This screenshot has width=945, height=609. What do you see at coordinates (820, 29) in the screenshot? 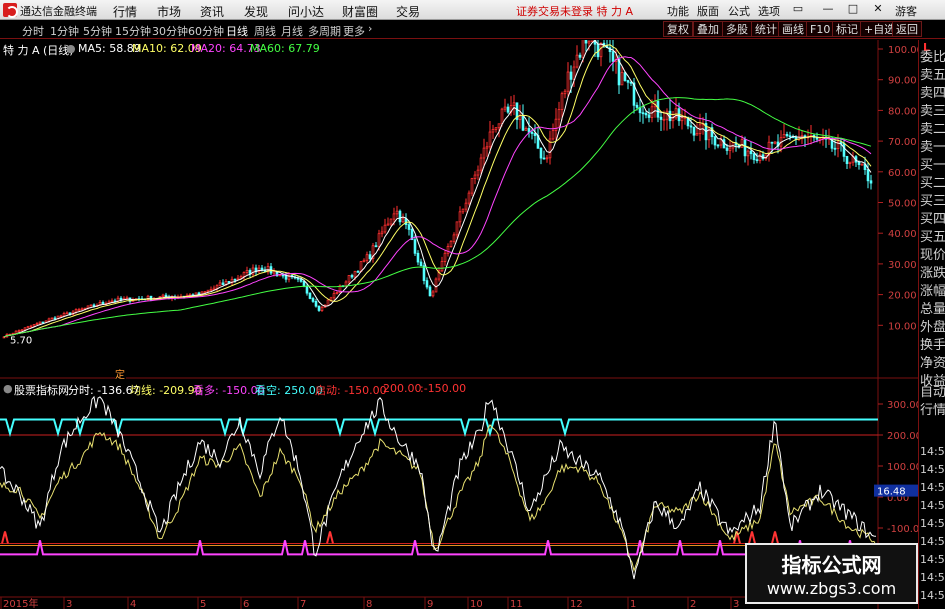
I see `f10-button: F10` at bounding box center [820, 29].